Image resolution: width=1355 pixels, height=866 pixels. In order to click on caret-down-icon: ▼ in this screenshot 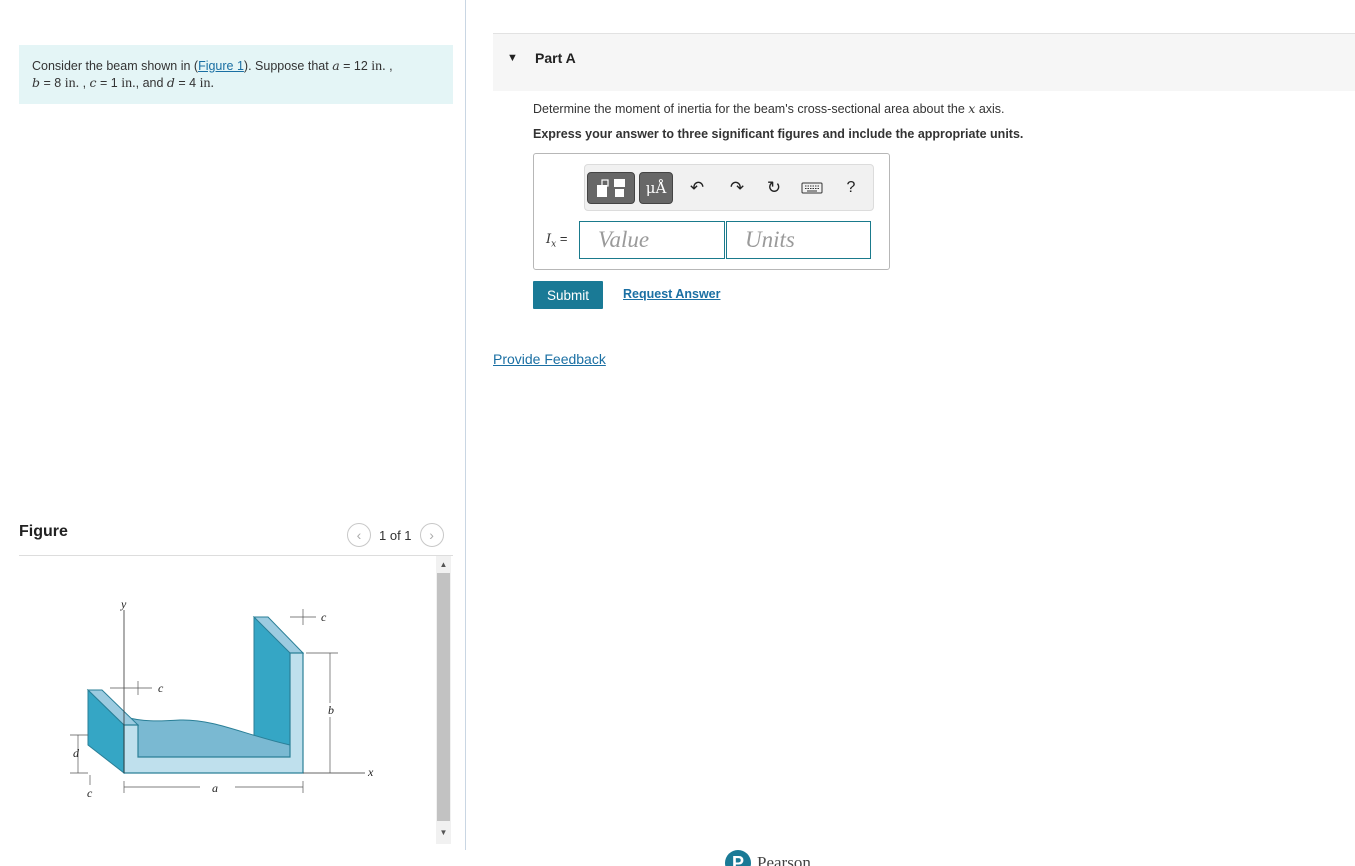, I will do `click(512, 58)`.